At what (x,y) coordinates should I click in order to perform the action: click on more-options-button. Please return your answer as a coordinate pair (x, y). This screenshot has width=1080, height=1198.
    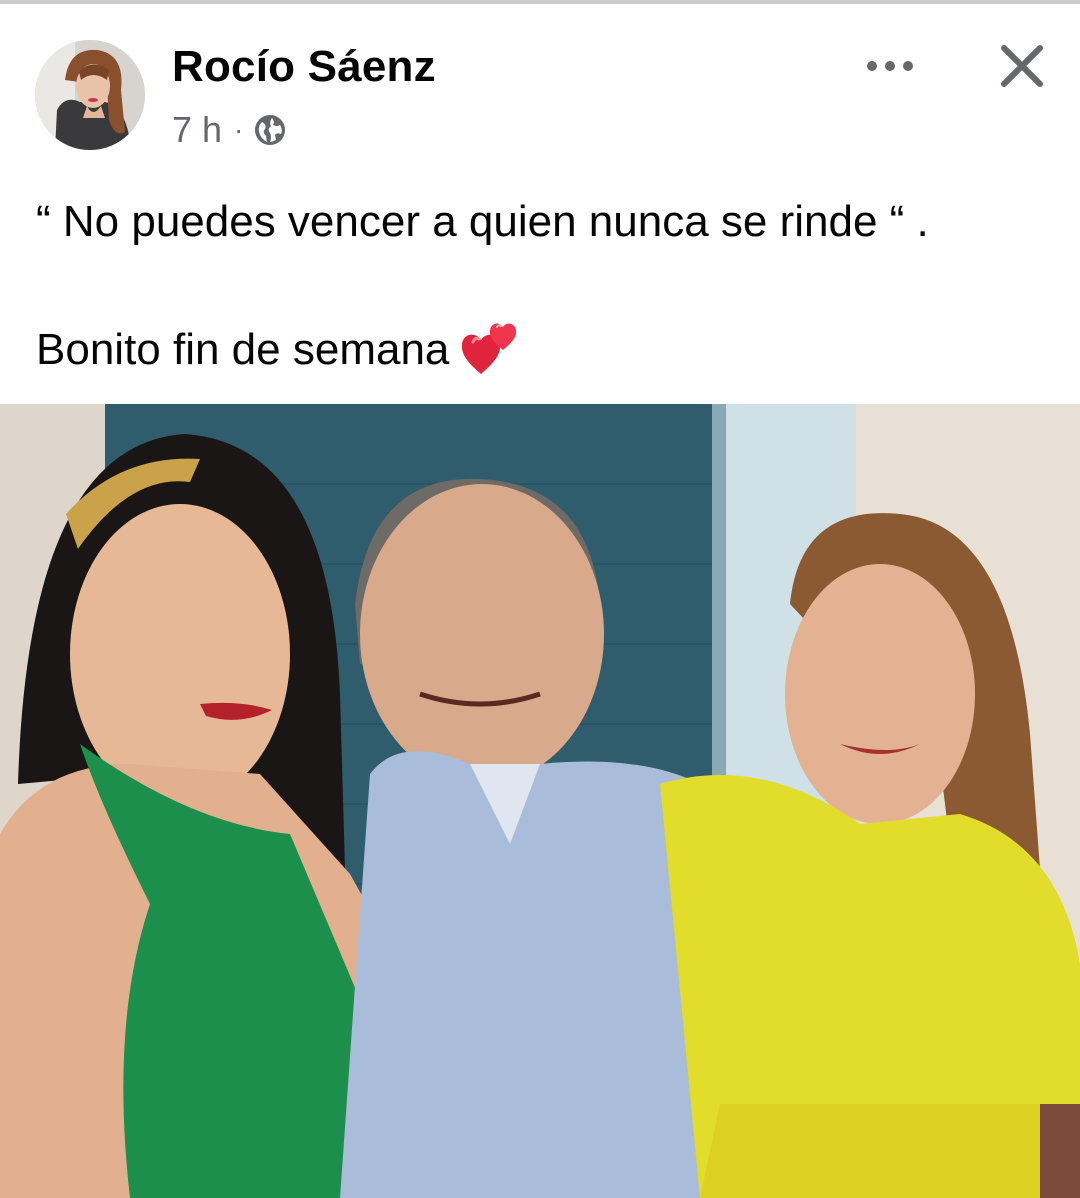
    Looking at the image, I should click on (890, 66).